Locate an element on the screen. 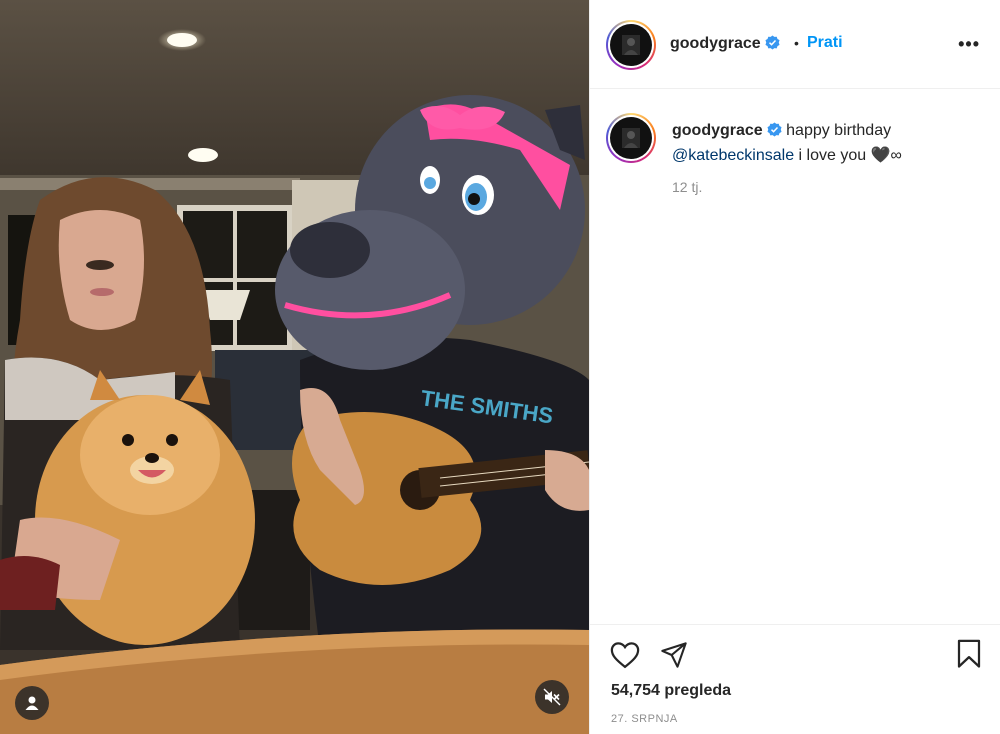 The image size is (1000, 734). caption-body-rest: i love you 🖤∞ is located at coordinates (850, 155).